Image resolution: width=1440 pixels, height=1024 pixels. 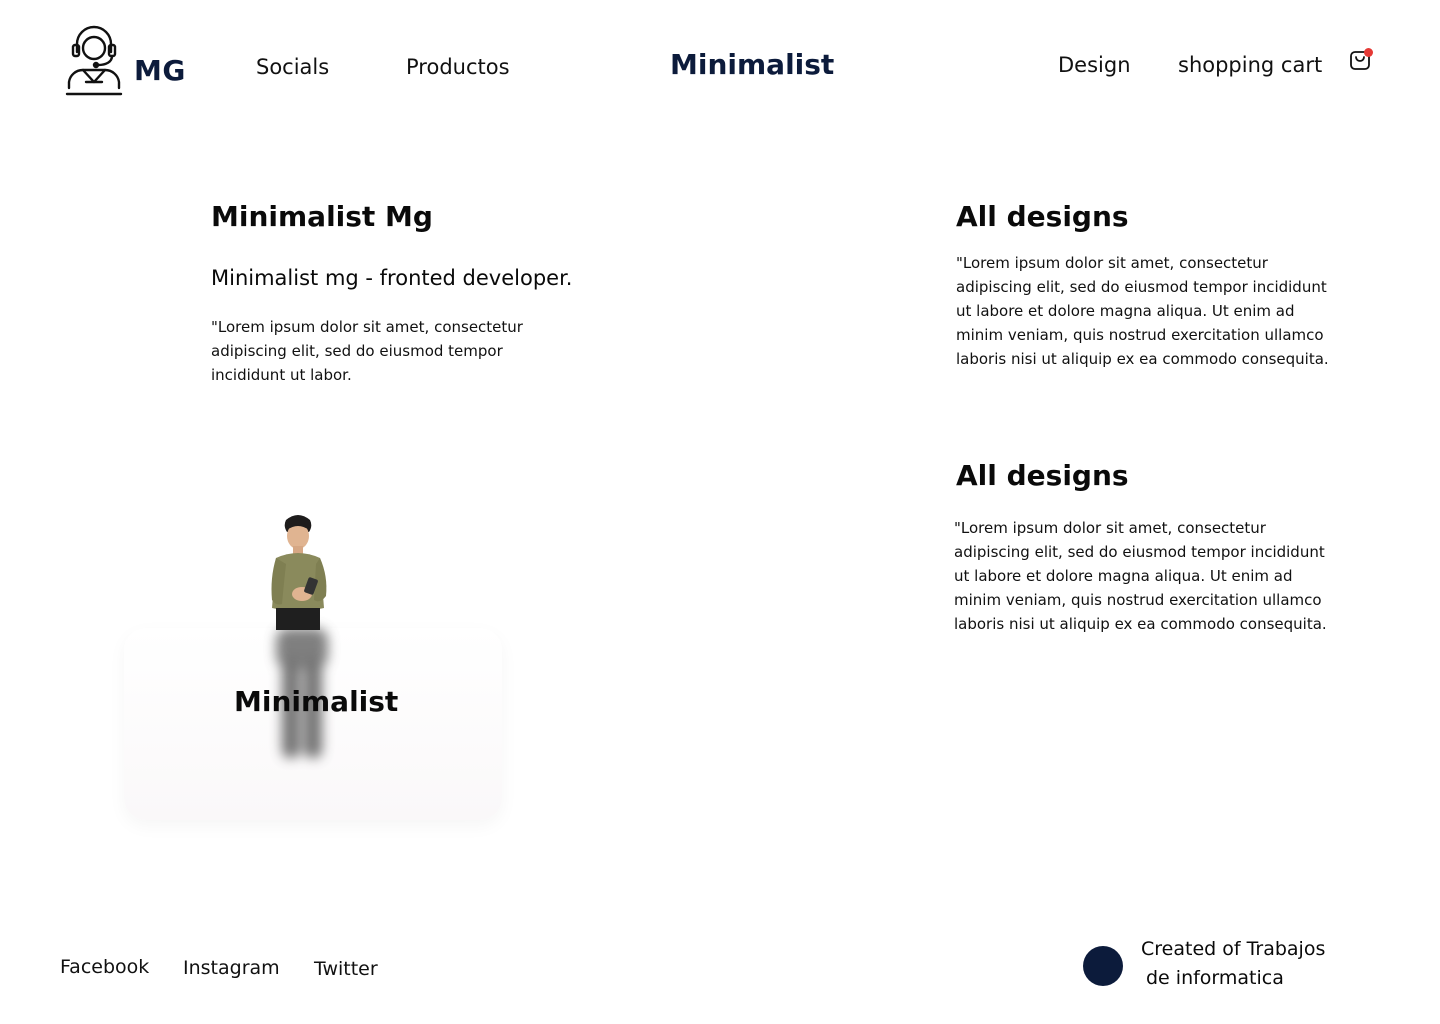 I want to click on credit-line-2: de informatica, so click(x=1215, y=978).